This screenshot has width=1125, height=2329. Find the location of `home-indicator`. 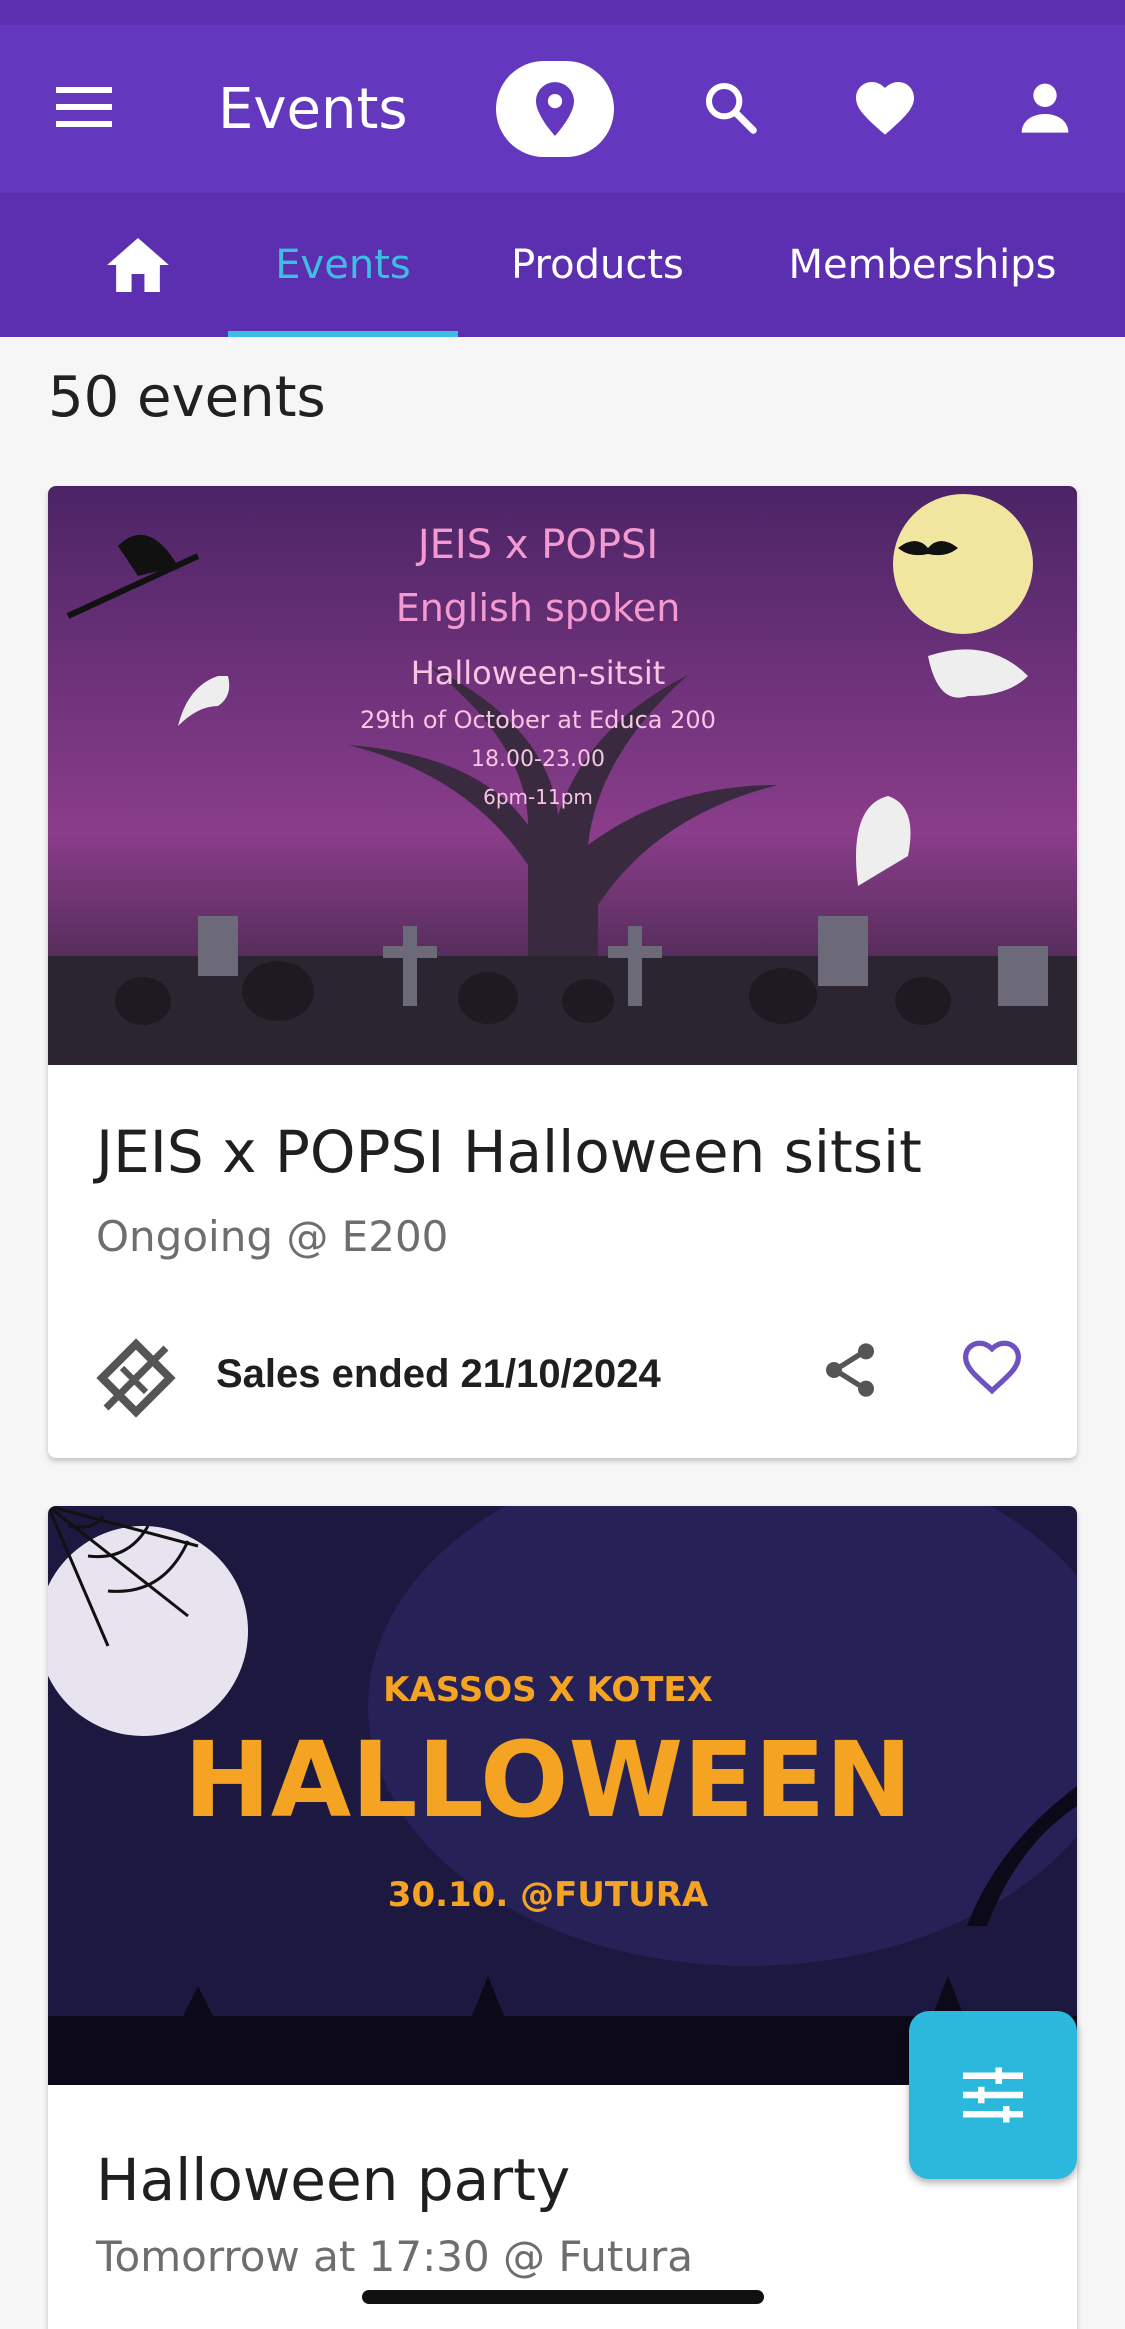

home-indicator is located at coordinates (563, 2297).